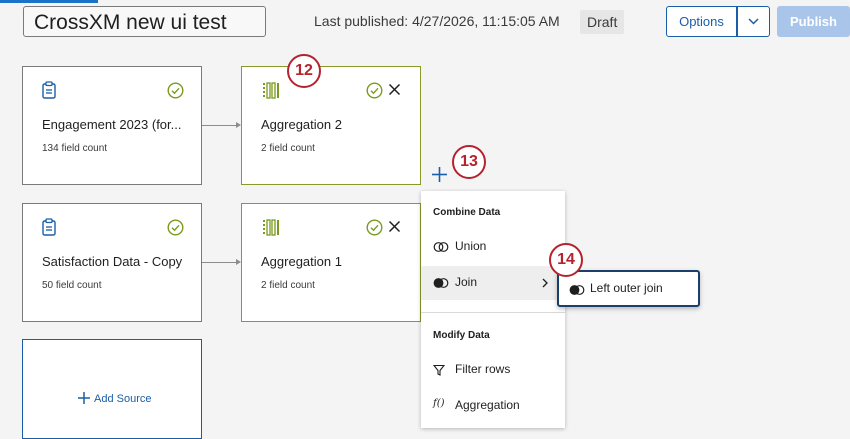 This screenshot has width=850, height=439. I want to click on chevron-right-icon, so click(545, 283).